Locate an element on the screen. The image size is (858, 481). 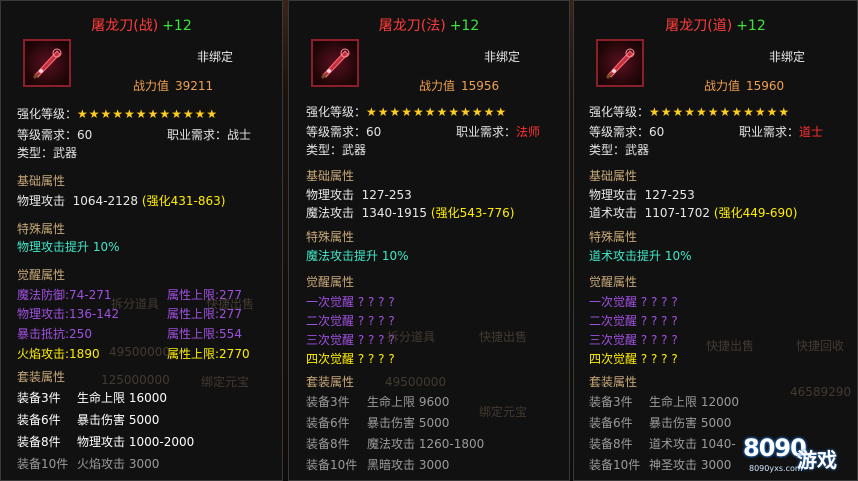
set-bonus-effect: 物理攻击 1000-2000 is located at coordinates (135, 441).